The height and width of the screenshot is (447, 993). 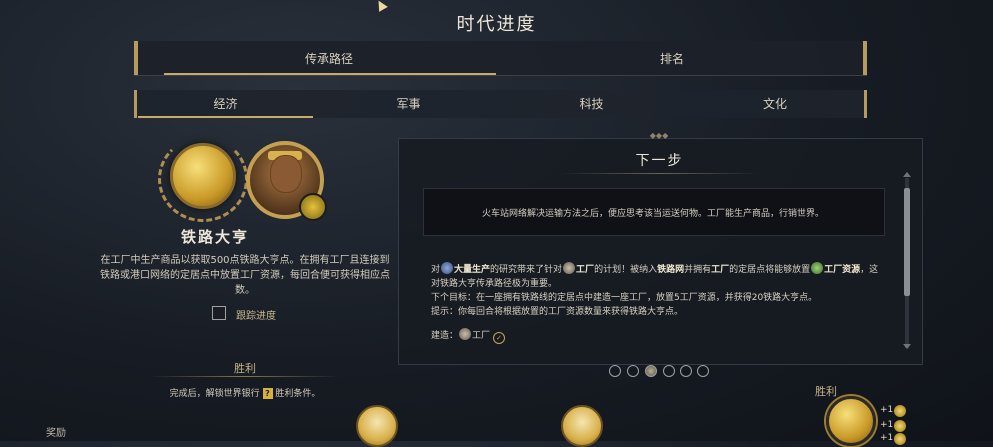 What do you see at coordinates (408, 104) in the screenshot?
I see `tab-military: 军事` at bounding box center [408, 104].